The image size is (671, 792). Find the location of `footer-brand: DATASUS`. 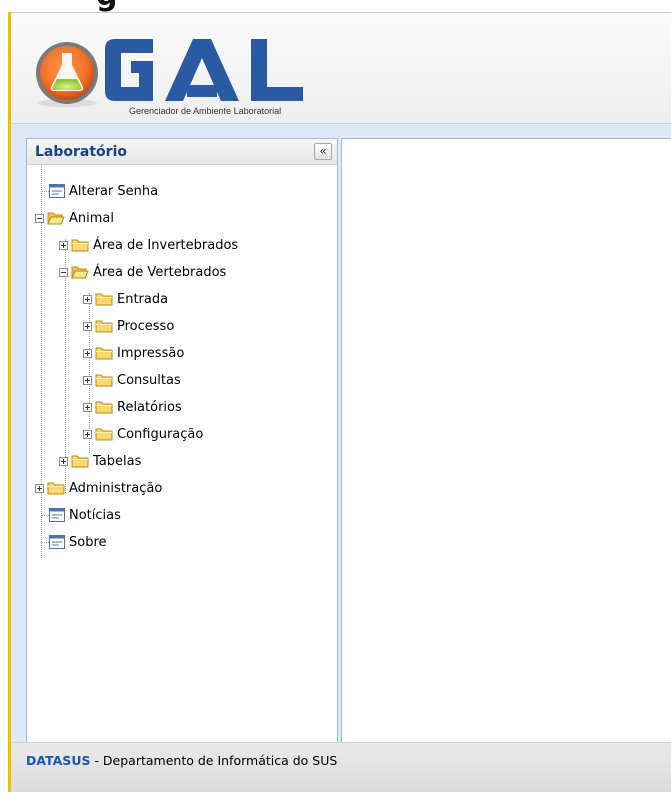

footer-brand: DATASUS is located at coordinates (58, 760).